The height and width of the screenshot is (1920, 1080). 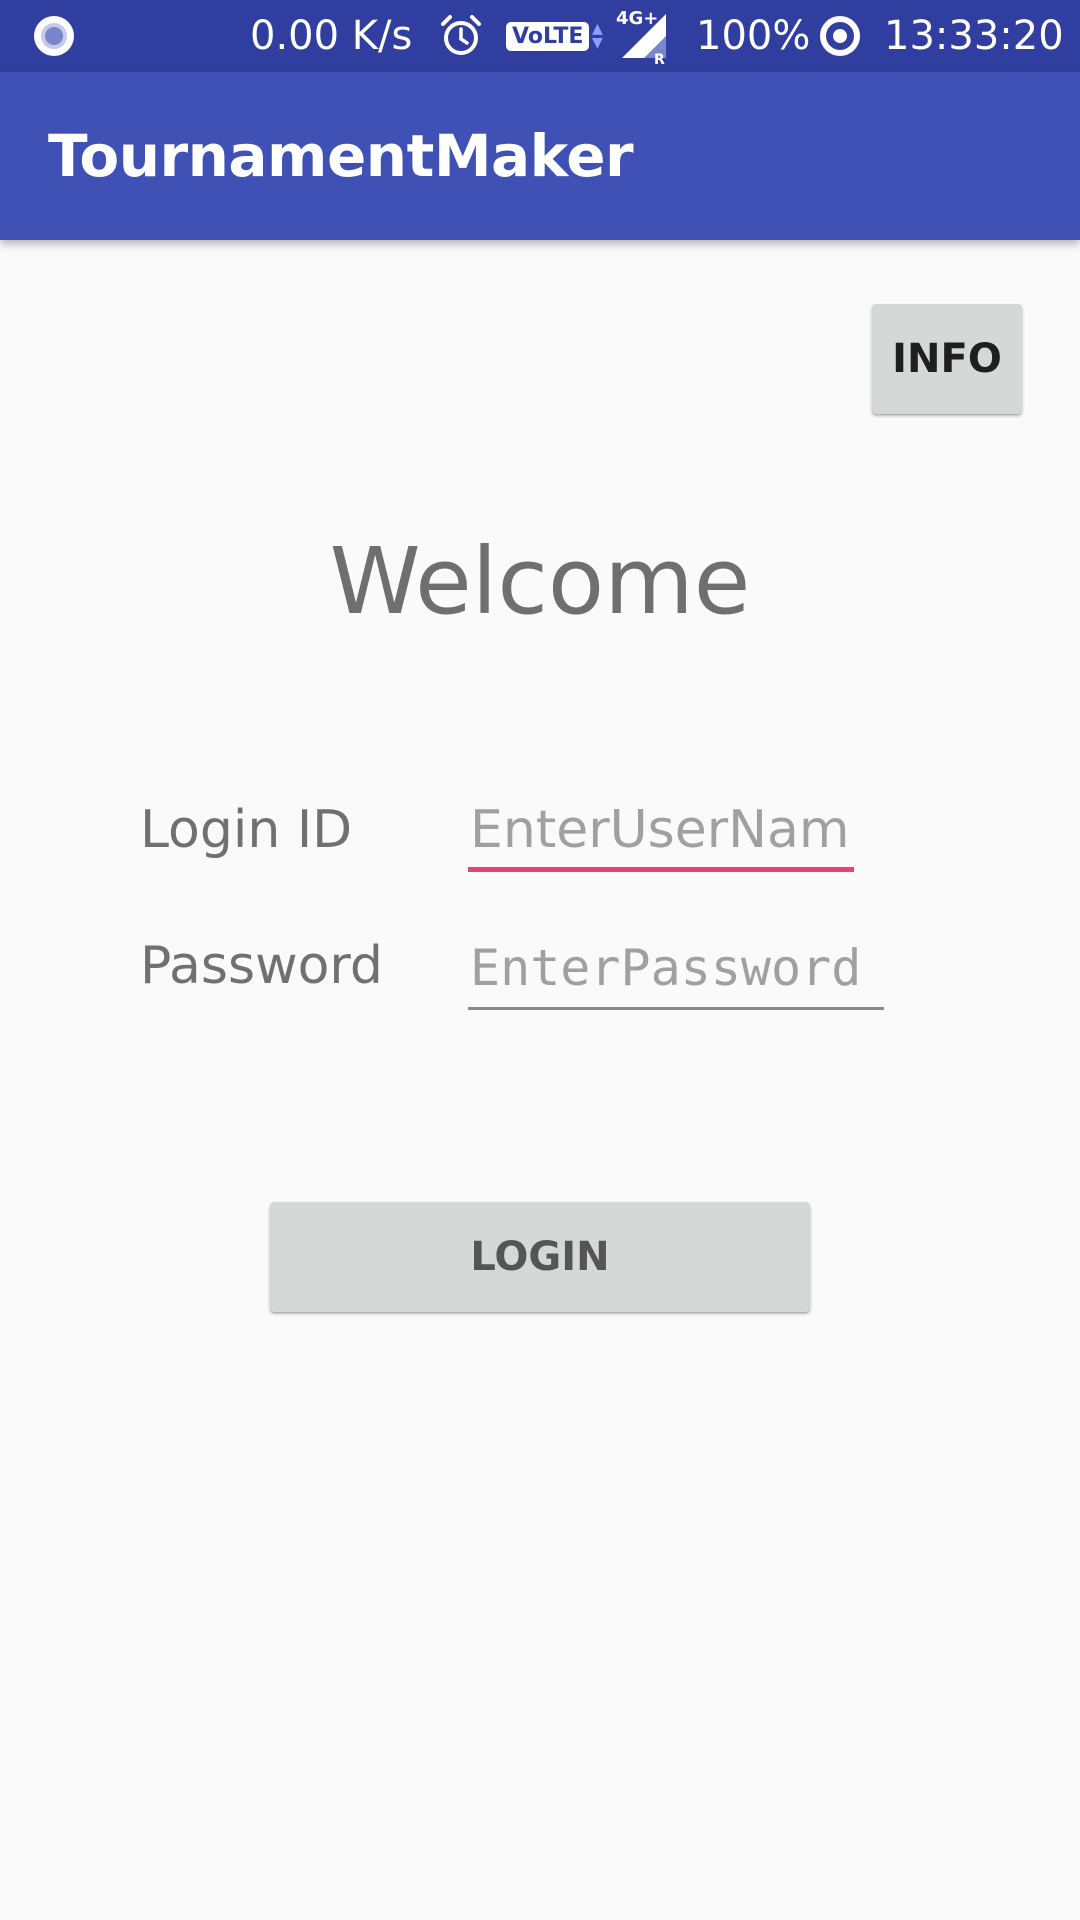 What do you see at coordinates (637, 18) in the screenshot?
I see `network-type-label: 4G+` at bounding box center [637, 18].